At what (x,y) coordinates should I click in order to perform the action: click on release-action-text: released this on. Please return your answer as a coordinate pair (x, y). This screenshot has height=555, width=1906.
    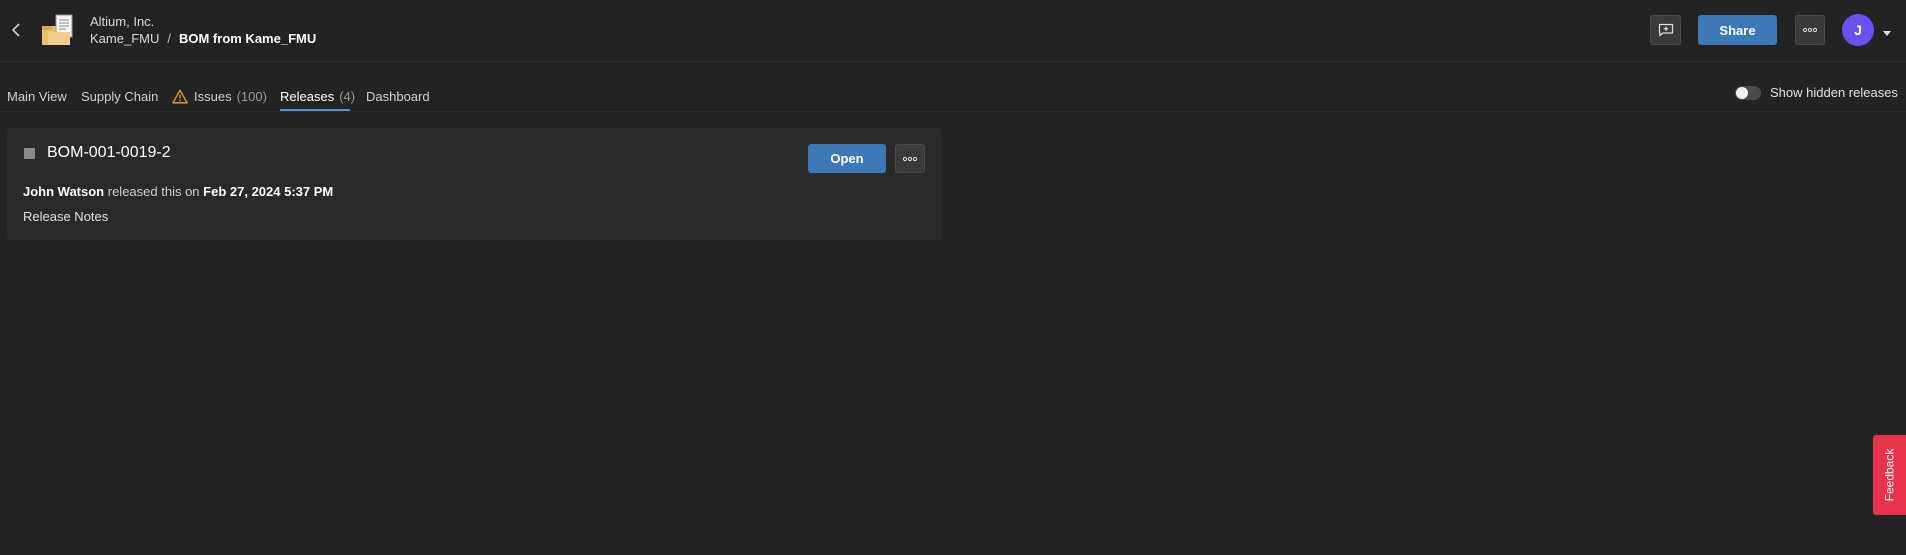
    Looking at the image, I should click on (153, 191).